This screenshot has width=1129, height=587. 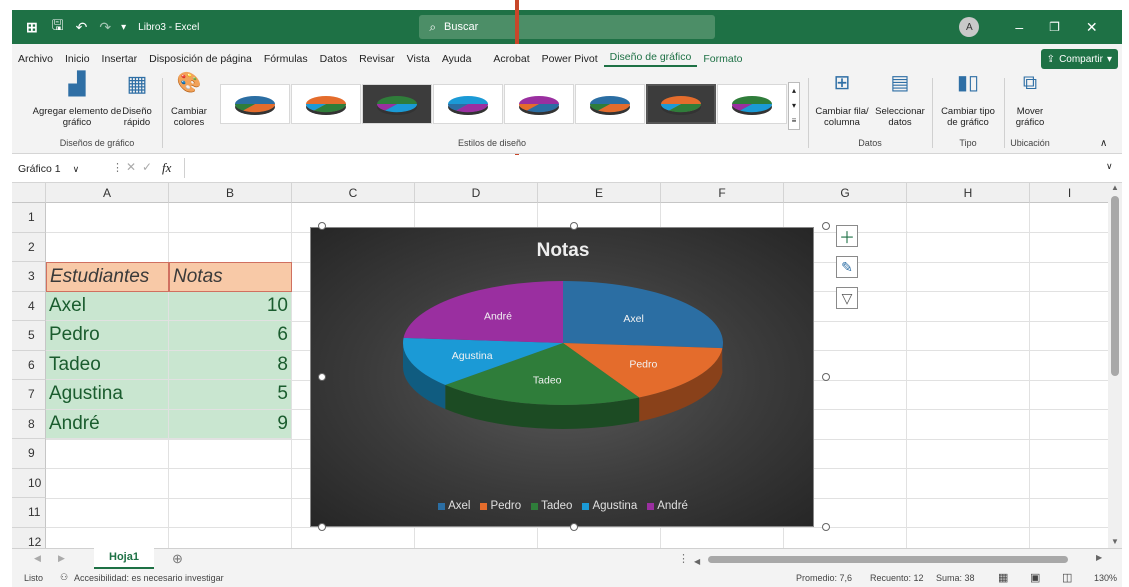 What do you see at coordinates (889, 560) in the screenshot?
I see `horizontal-scrollbar: ◀` at bounding box center [889, 560].